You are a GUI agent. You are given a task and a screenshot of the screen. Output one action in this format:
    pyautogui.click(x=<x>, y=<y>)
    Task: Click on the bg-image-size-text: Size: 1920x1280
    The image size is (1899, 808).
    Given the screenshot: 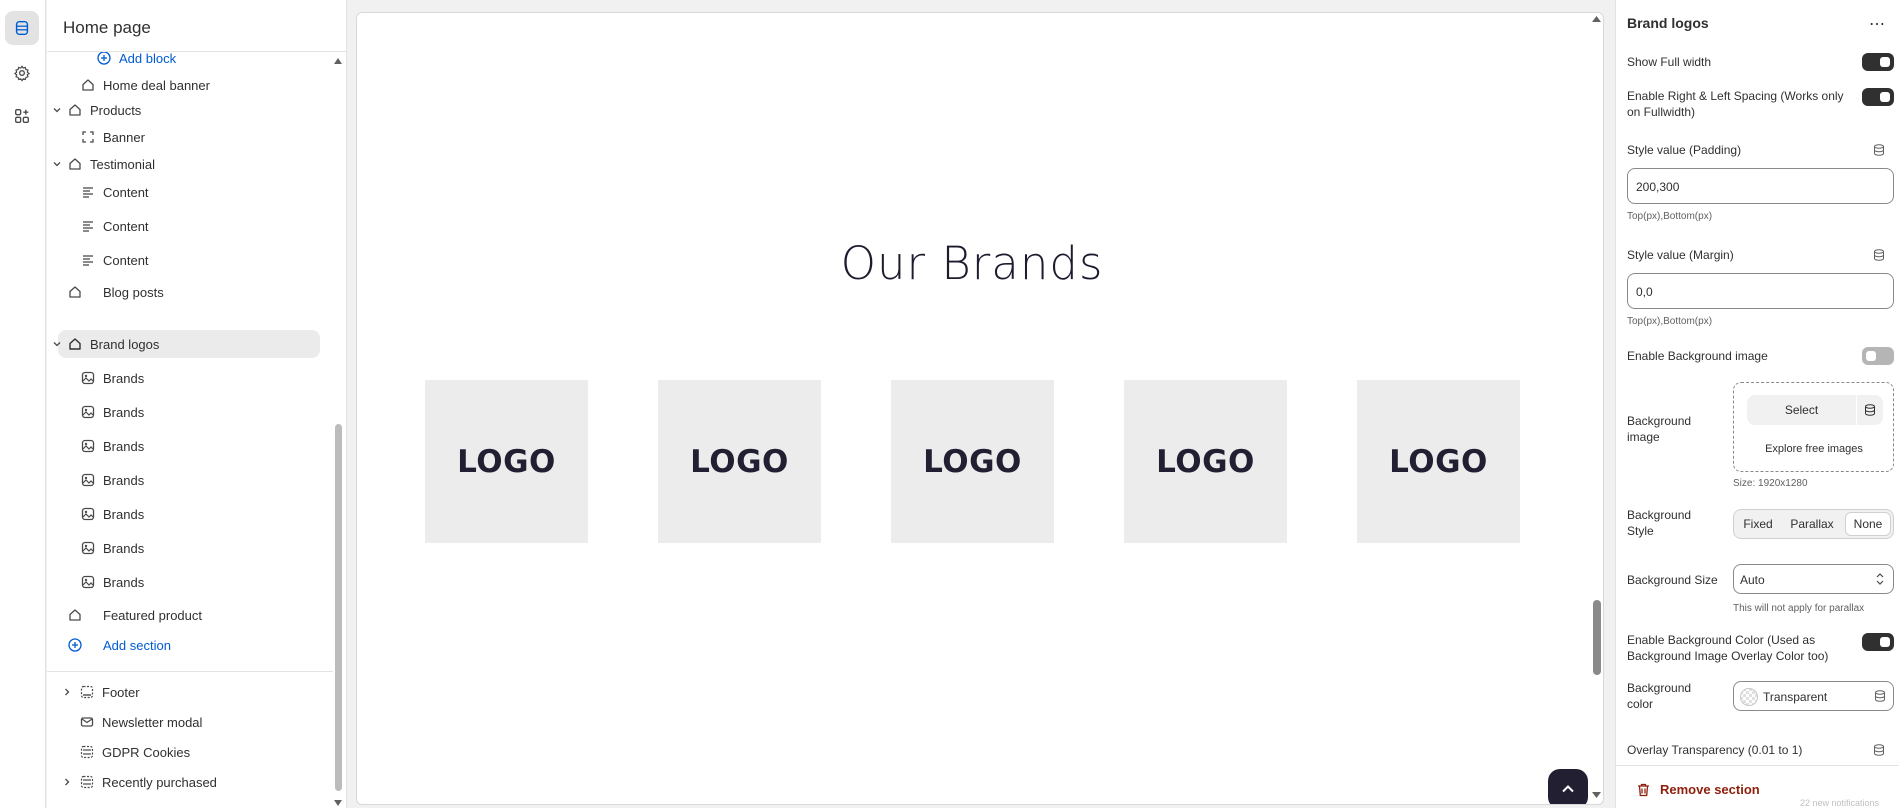 What is the action you would take?
    pyautogui.click(x=1770, y=483)
    